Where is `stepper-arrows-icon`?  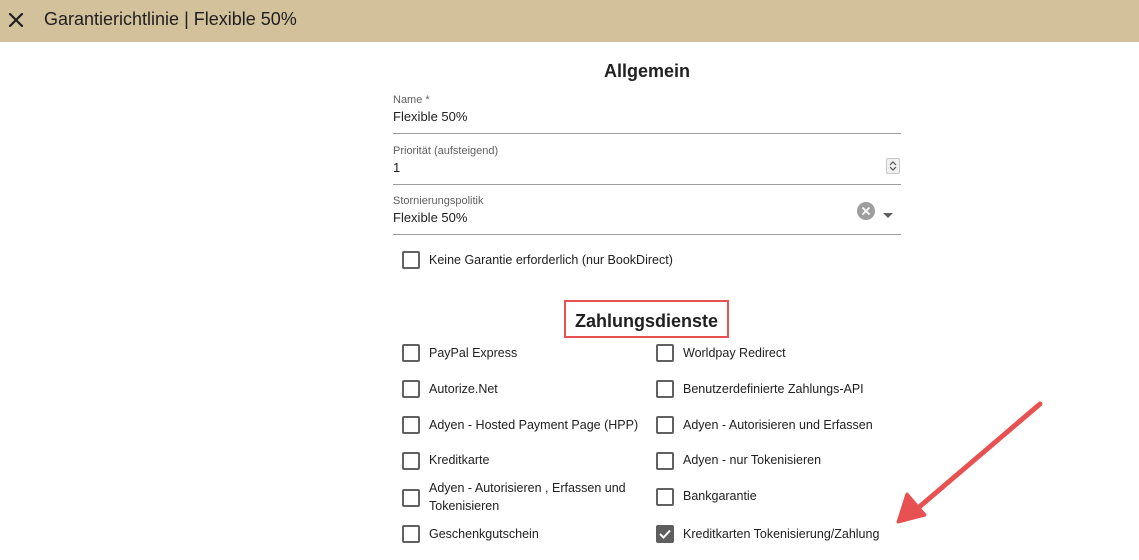 stepper-arrows-icon is located at coordinates (893, 166).